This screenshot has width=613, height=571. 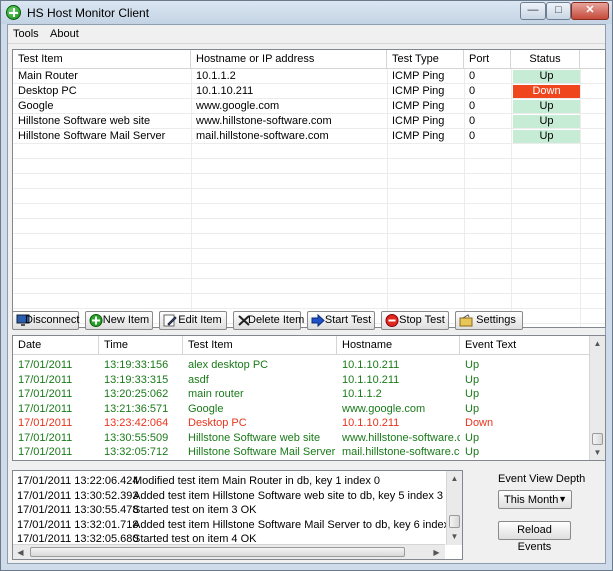 I want to click on event-view-depth-select: This Month ▼, so click(x=535, y=499).